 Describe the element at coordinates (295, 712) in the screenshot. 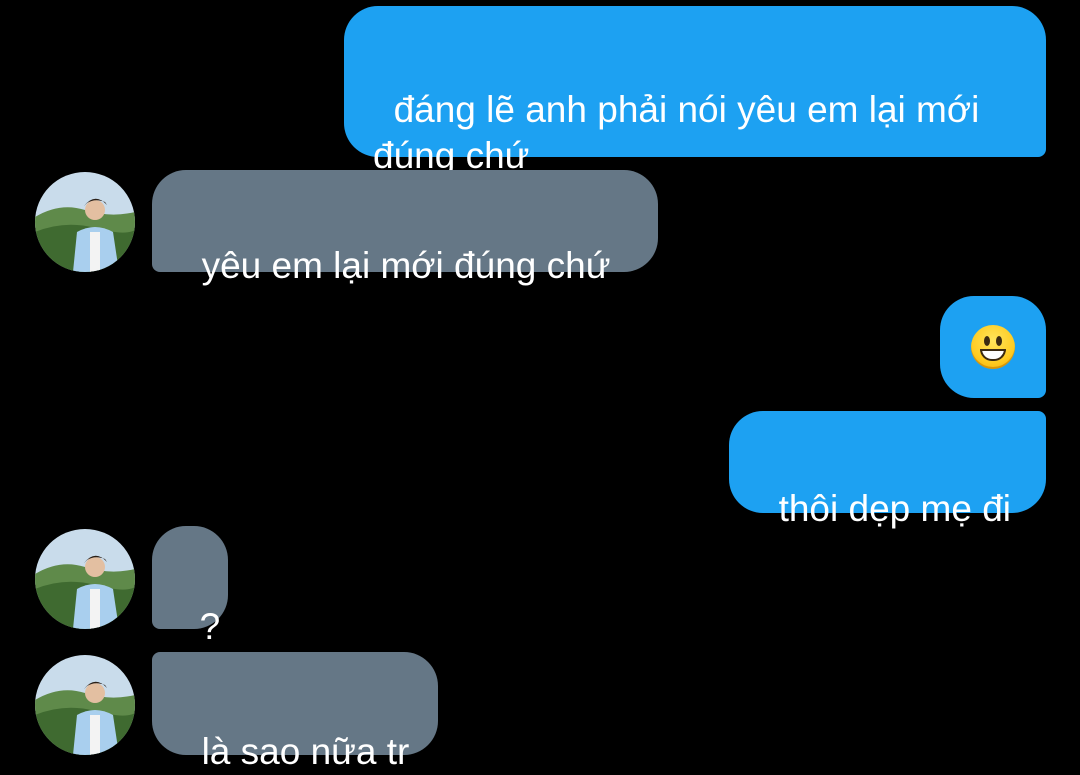

I see `message-bubble-incoming: là sao nữa tr` at that location.